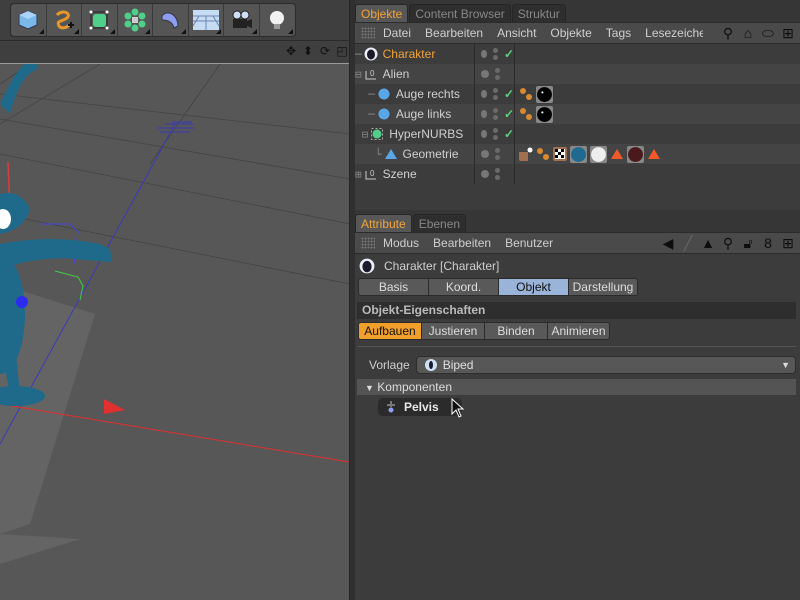 This screenshot has width=800, height=600. What do you see at coordinates (431, 154) in the screenshot?
I see `object-name: Geometrie` at bounding box center [431, 154].